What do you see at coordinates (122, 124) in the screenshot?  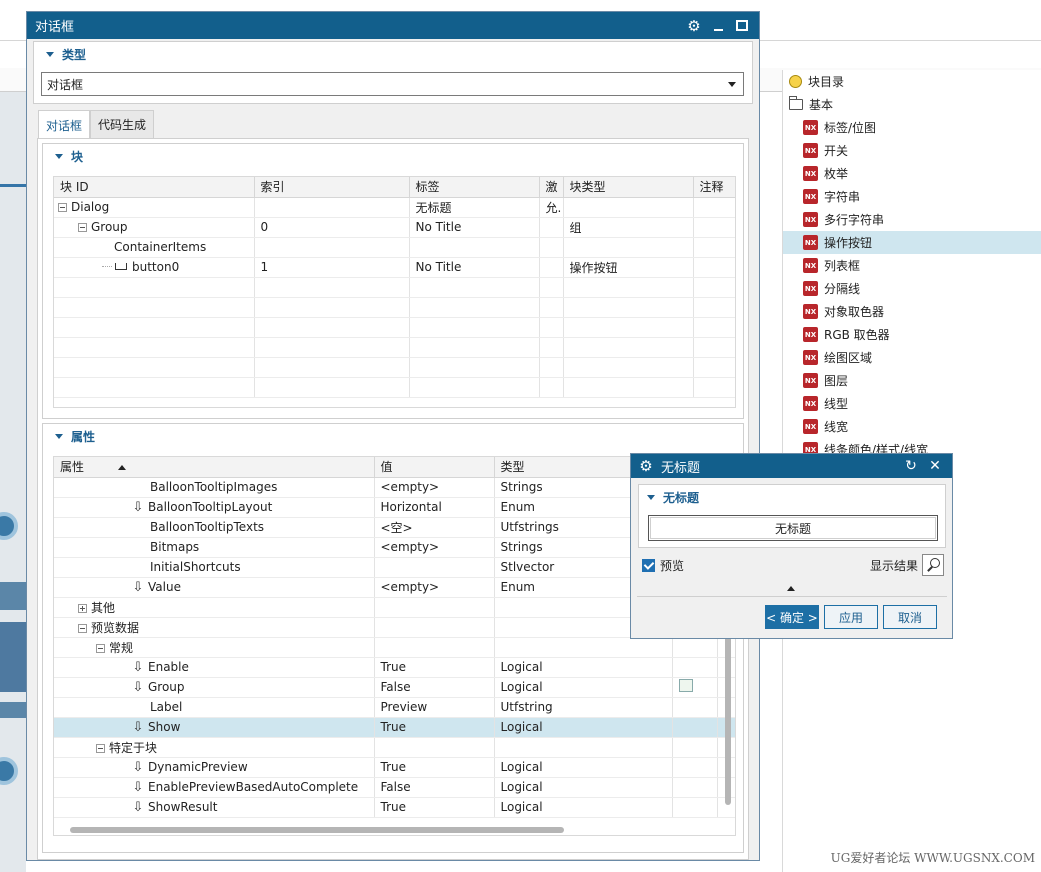 I see `tab-code-generation: 代码生成` at bounding box center [122, 124].